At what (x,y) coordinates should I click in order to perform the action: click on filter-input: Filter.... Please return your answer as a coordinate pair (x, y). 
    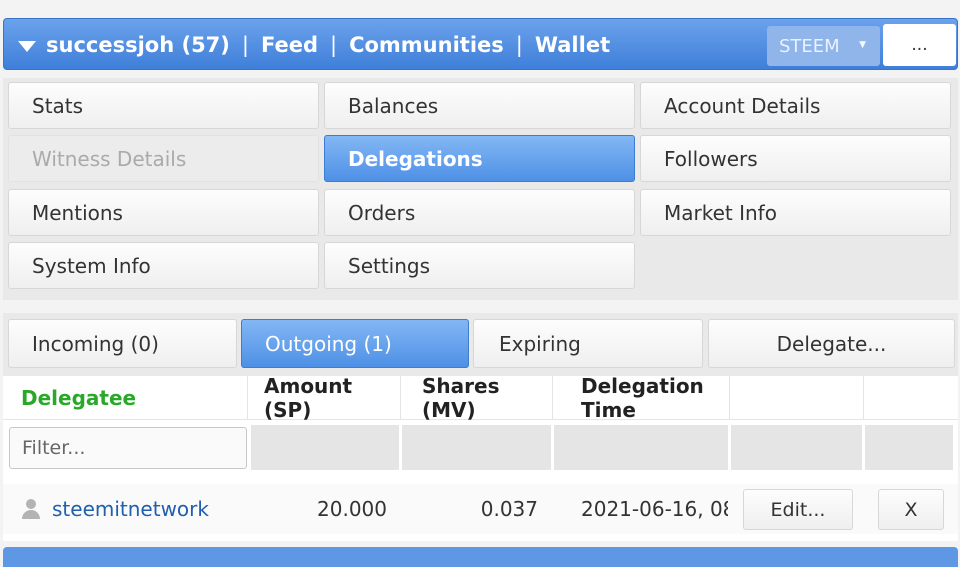
    Looking at the image, I should click on (128, 448).